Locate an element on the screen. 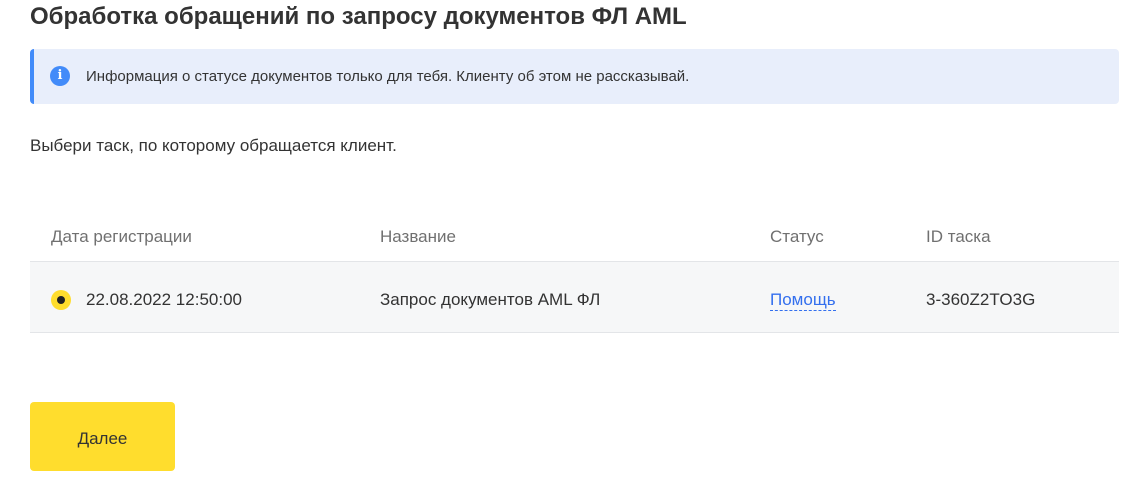 The image size is (1136, 487). cell-task-name: Запрос документов AML ФЛ is located at coordinates (490, 299).